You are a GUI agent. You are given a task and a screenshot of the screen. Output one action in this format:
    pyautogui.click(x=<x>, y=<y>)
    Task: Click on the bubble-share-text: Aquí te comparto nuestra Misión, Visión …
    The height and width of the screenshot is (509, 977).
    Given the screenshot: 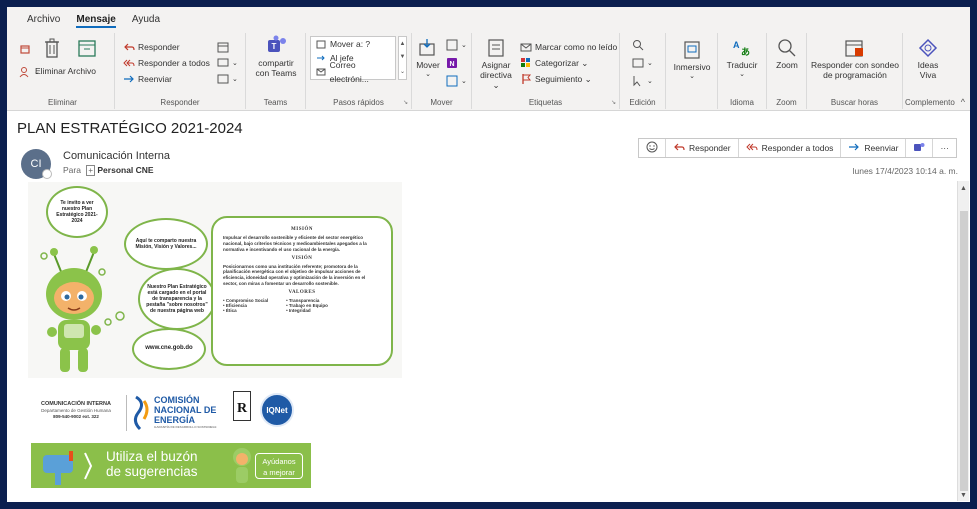 What is the action you would take?
    pyautogui.click(x=166, y=244)
    